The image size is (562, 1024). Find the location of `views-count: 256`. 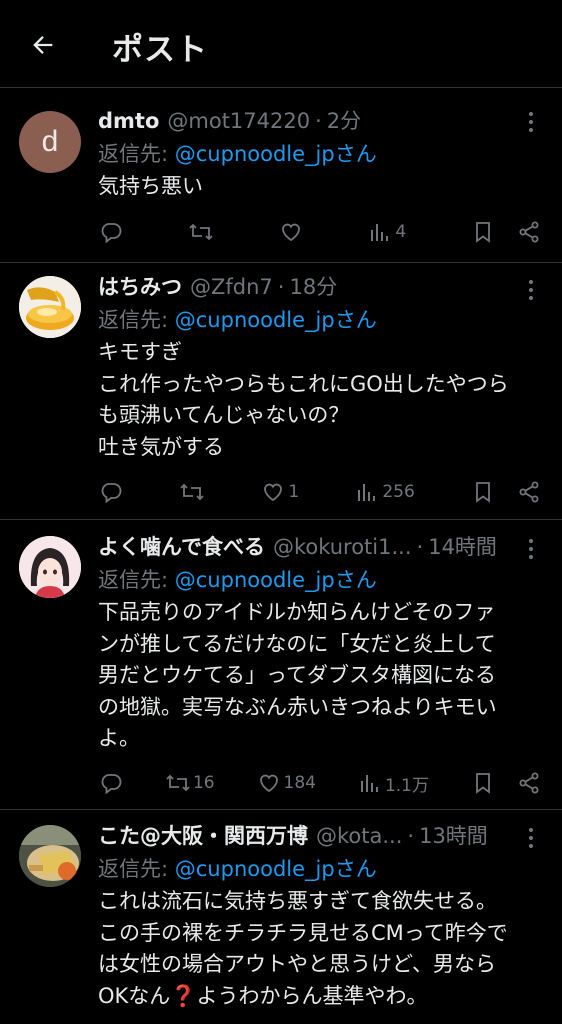

views-count: 256 is located at coordinates (398, 492).